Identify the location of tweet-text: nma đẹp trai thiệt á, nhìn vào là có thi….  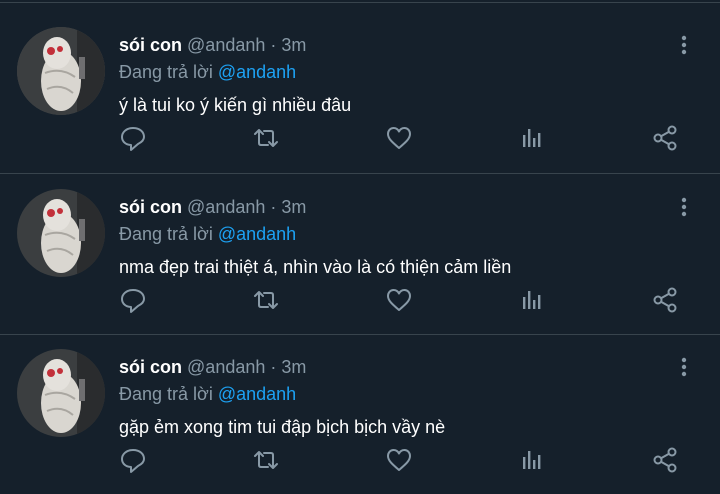
(315, 267).